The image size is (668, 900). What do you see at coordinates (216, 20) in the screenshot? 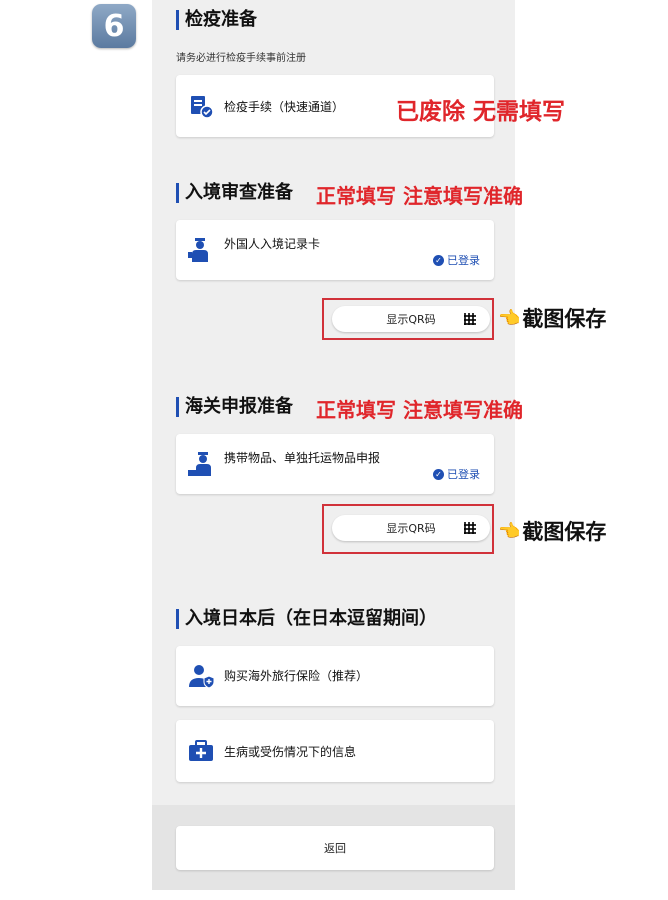
I see `quarantine-section-title: 检疫准备` at bounding box center [216, 20].